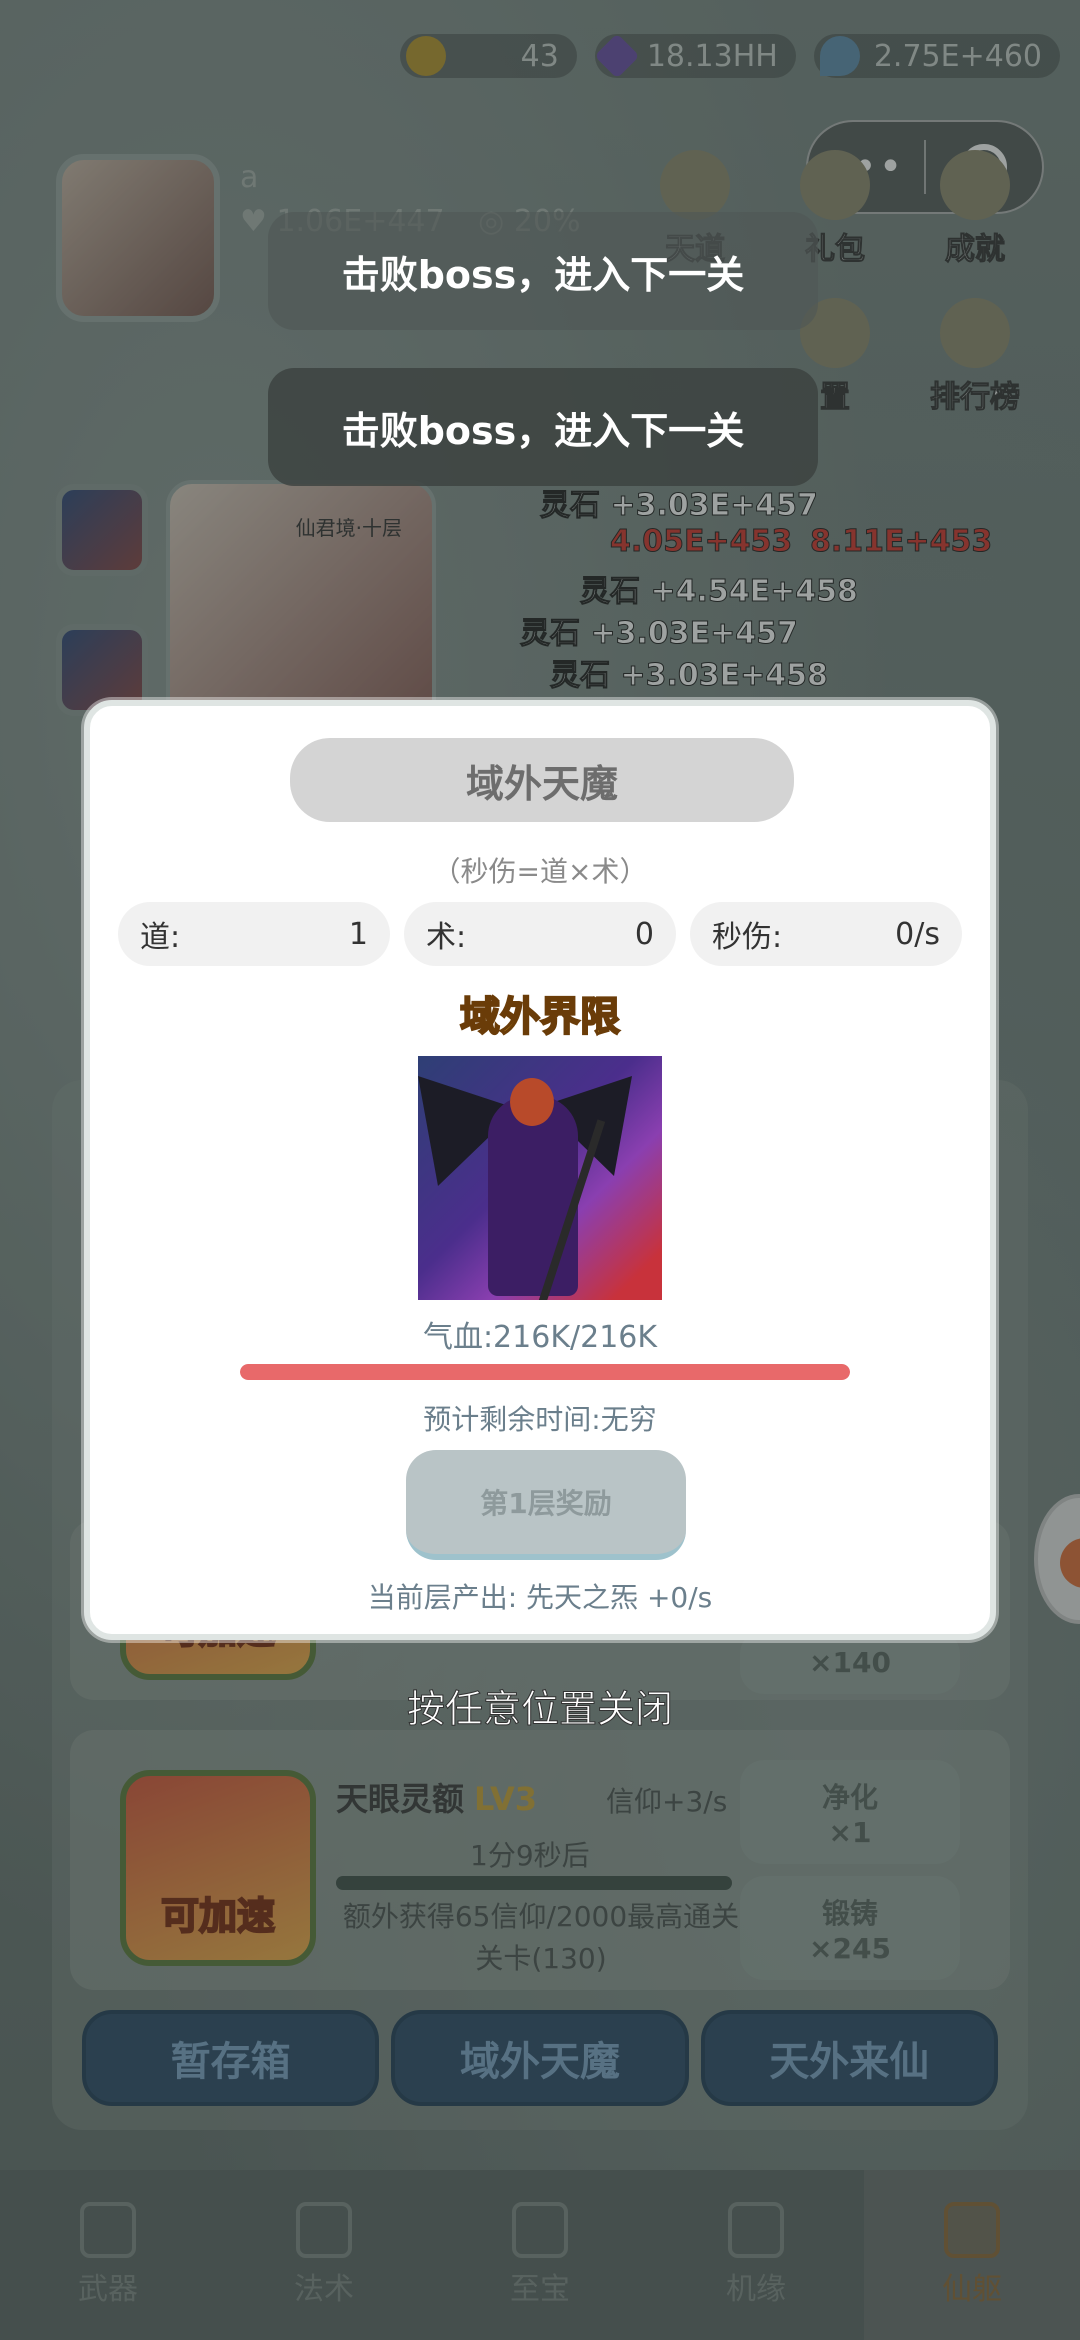  I want to click on remaining-time: 预计剩余时间:无穷, so click(540, 1419).